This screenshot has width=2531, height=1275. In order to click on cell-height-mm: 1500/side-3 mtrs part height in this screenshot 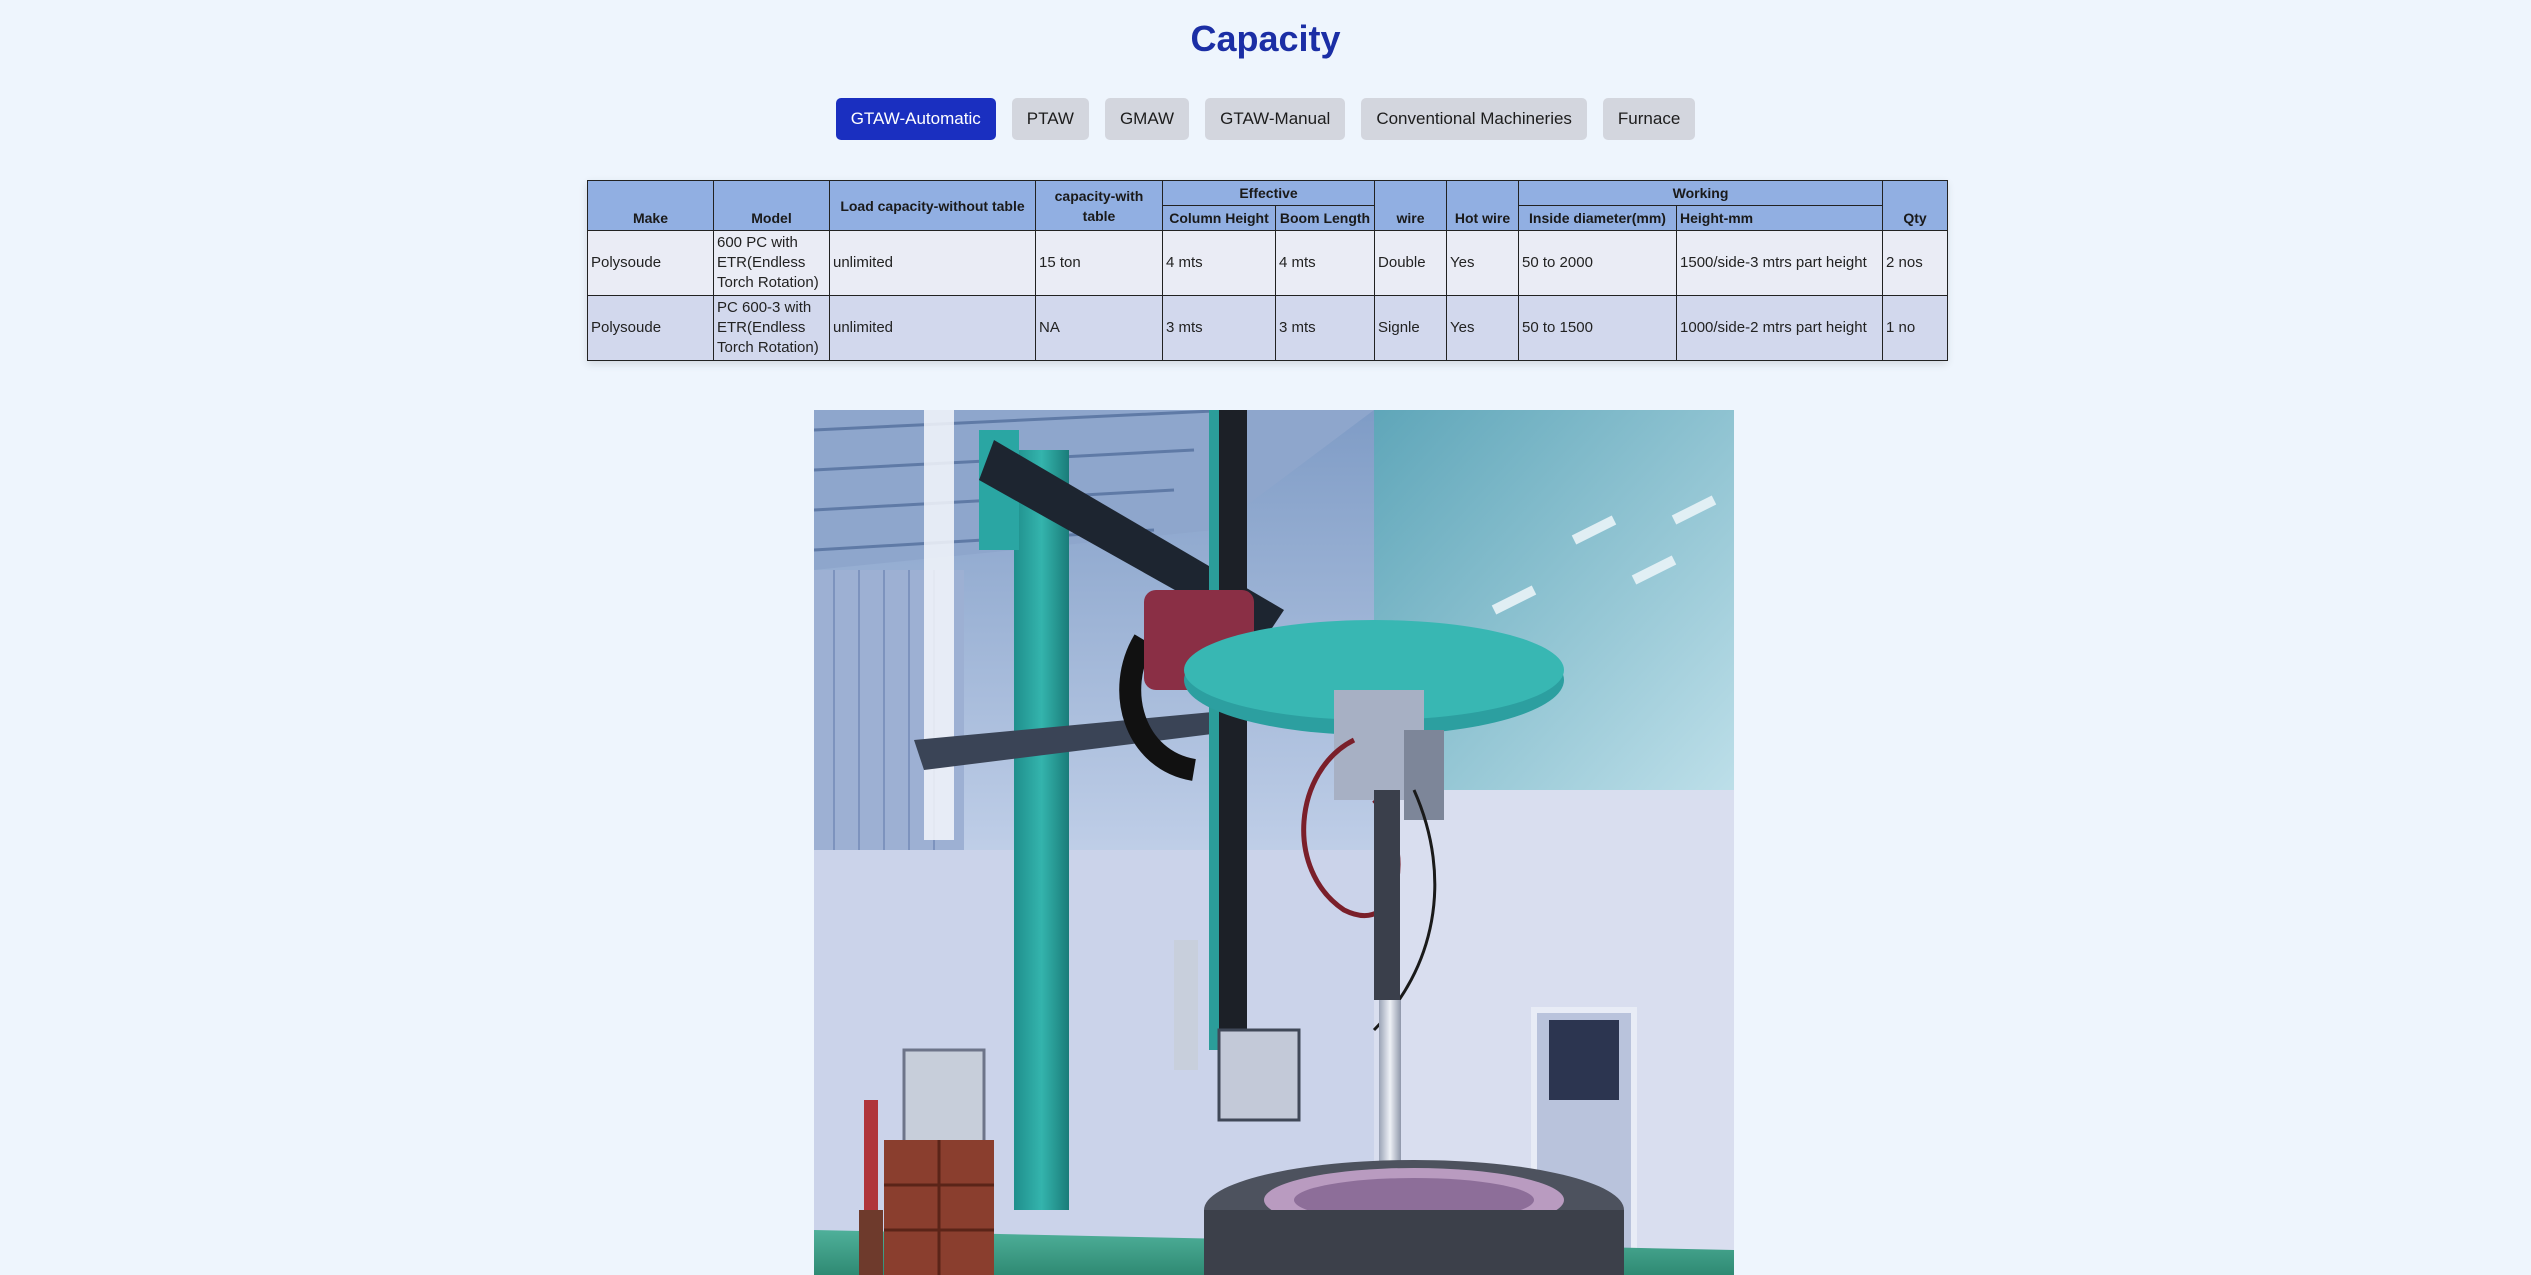, I will do `click(1780, 263)`.